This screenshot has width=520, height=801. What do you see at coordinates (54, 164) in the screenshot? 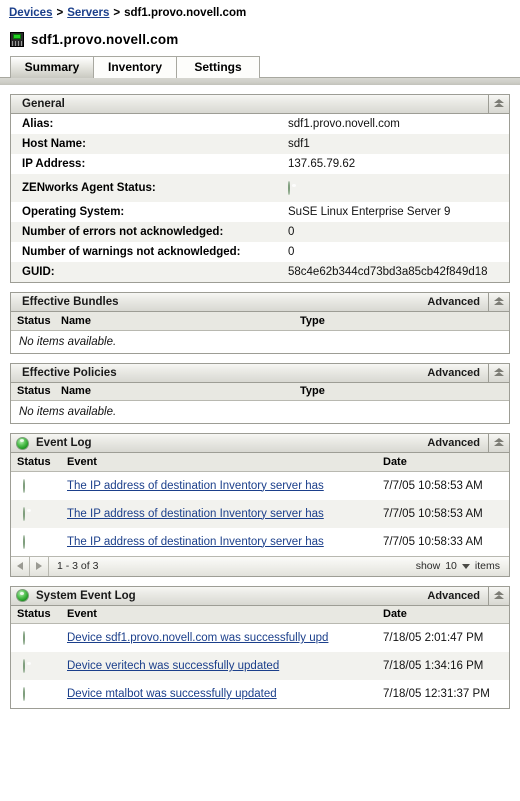
I see `general-label-ip-address: IP Address:` at bounding box center [54, 164].